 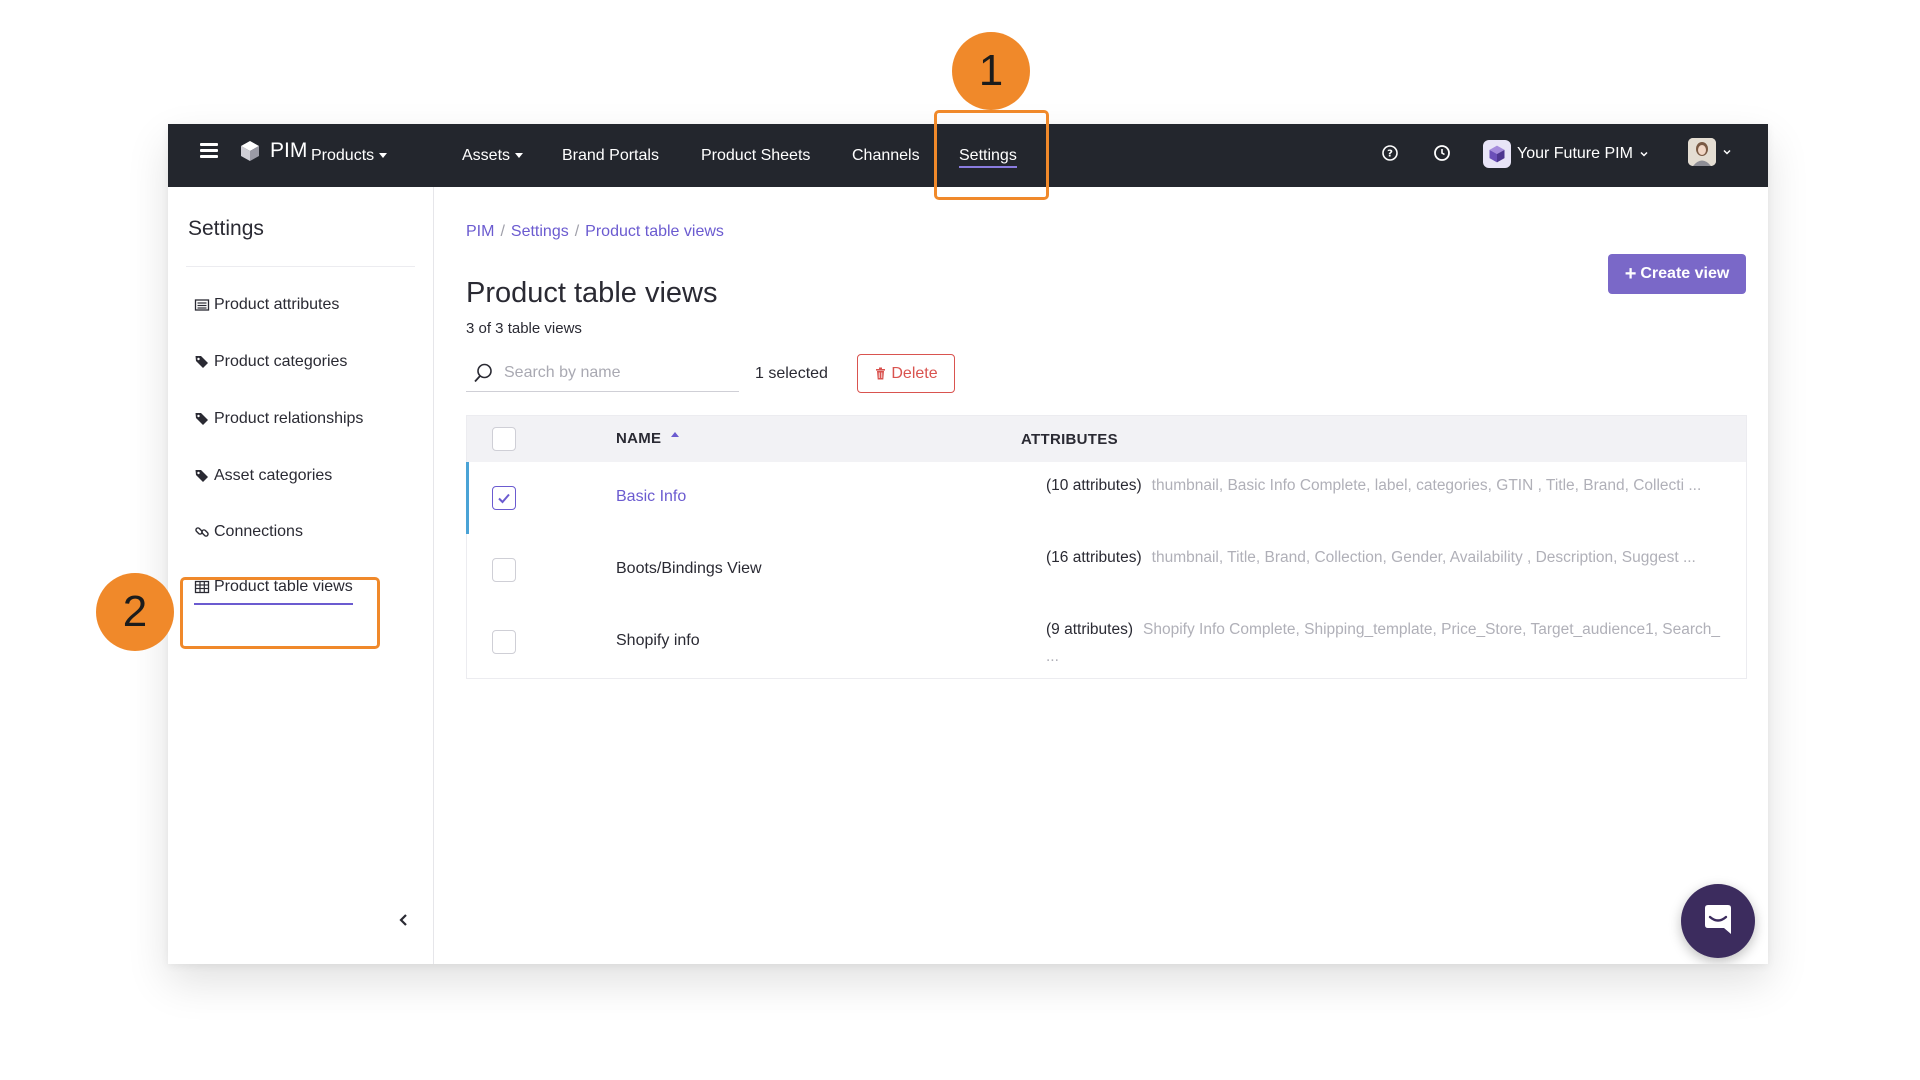 I want to click on nav-product-sheets: Product Sheets, so click(x=755, y=155).